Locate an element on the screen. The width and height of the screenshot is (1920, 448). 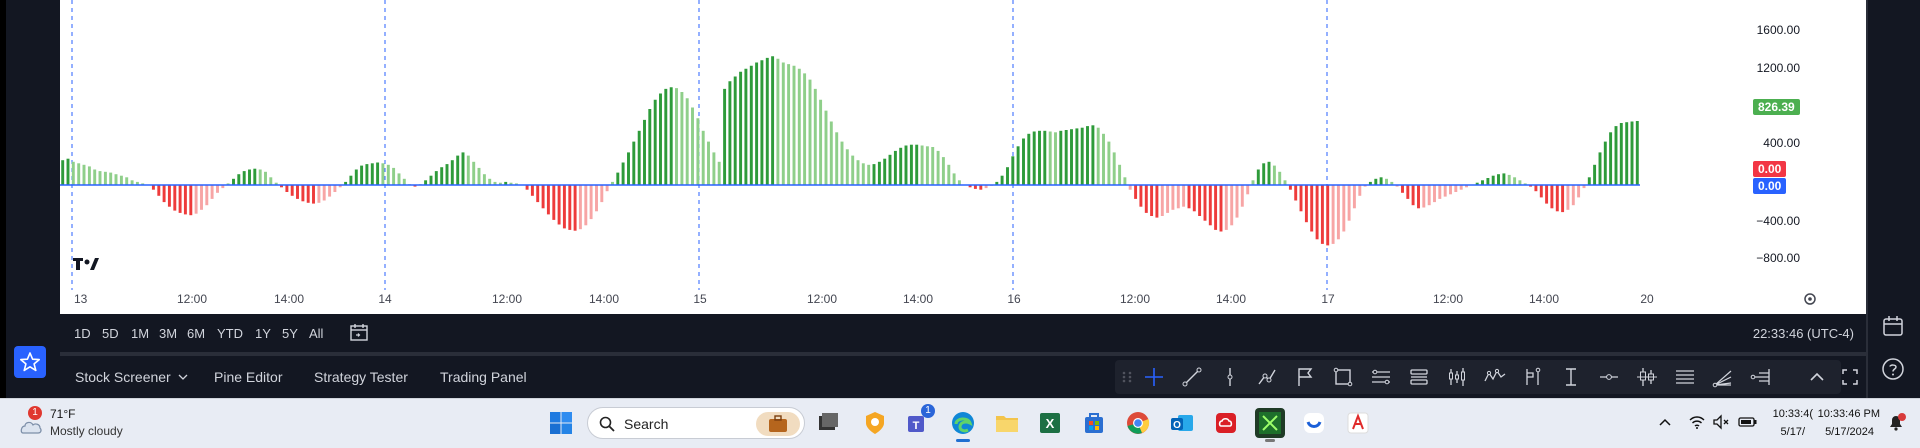
webull-icon is located at coordinates (1314, 423).